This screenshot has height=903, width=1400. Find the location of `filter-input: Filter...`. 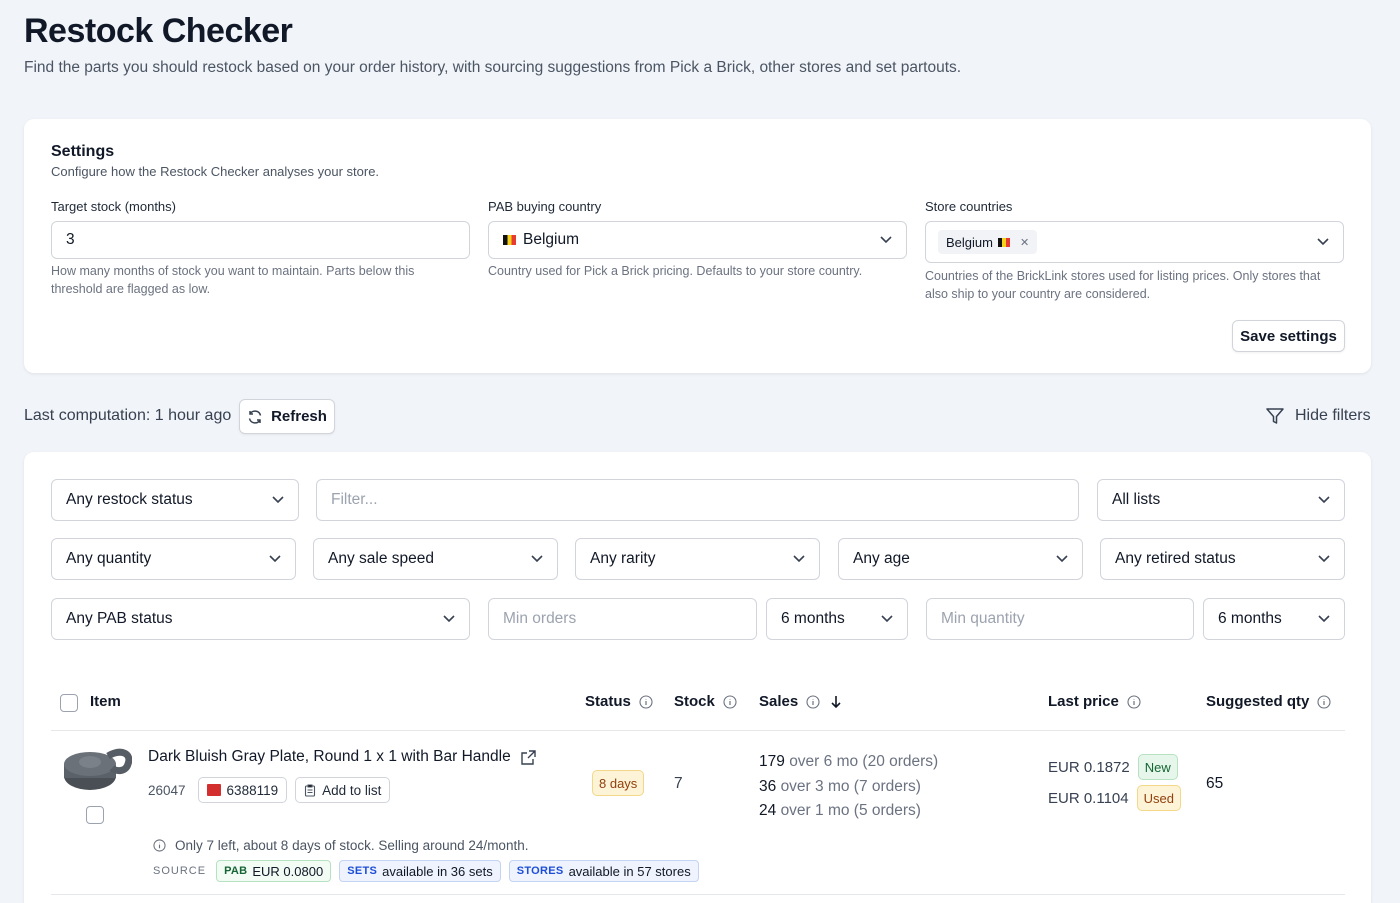

filter-input: Filter... is located at coordinates (697, 500).